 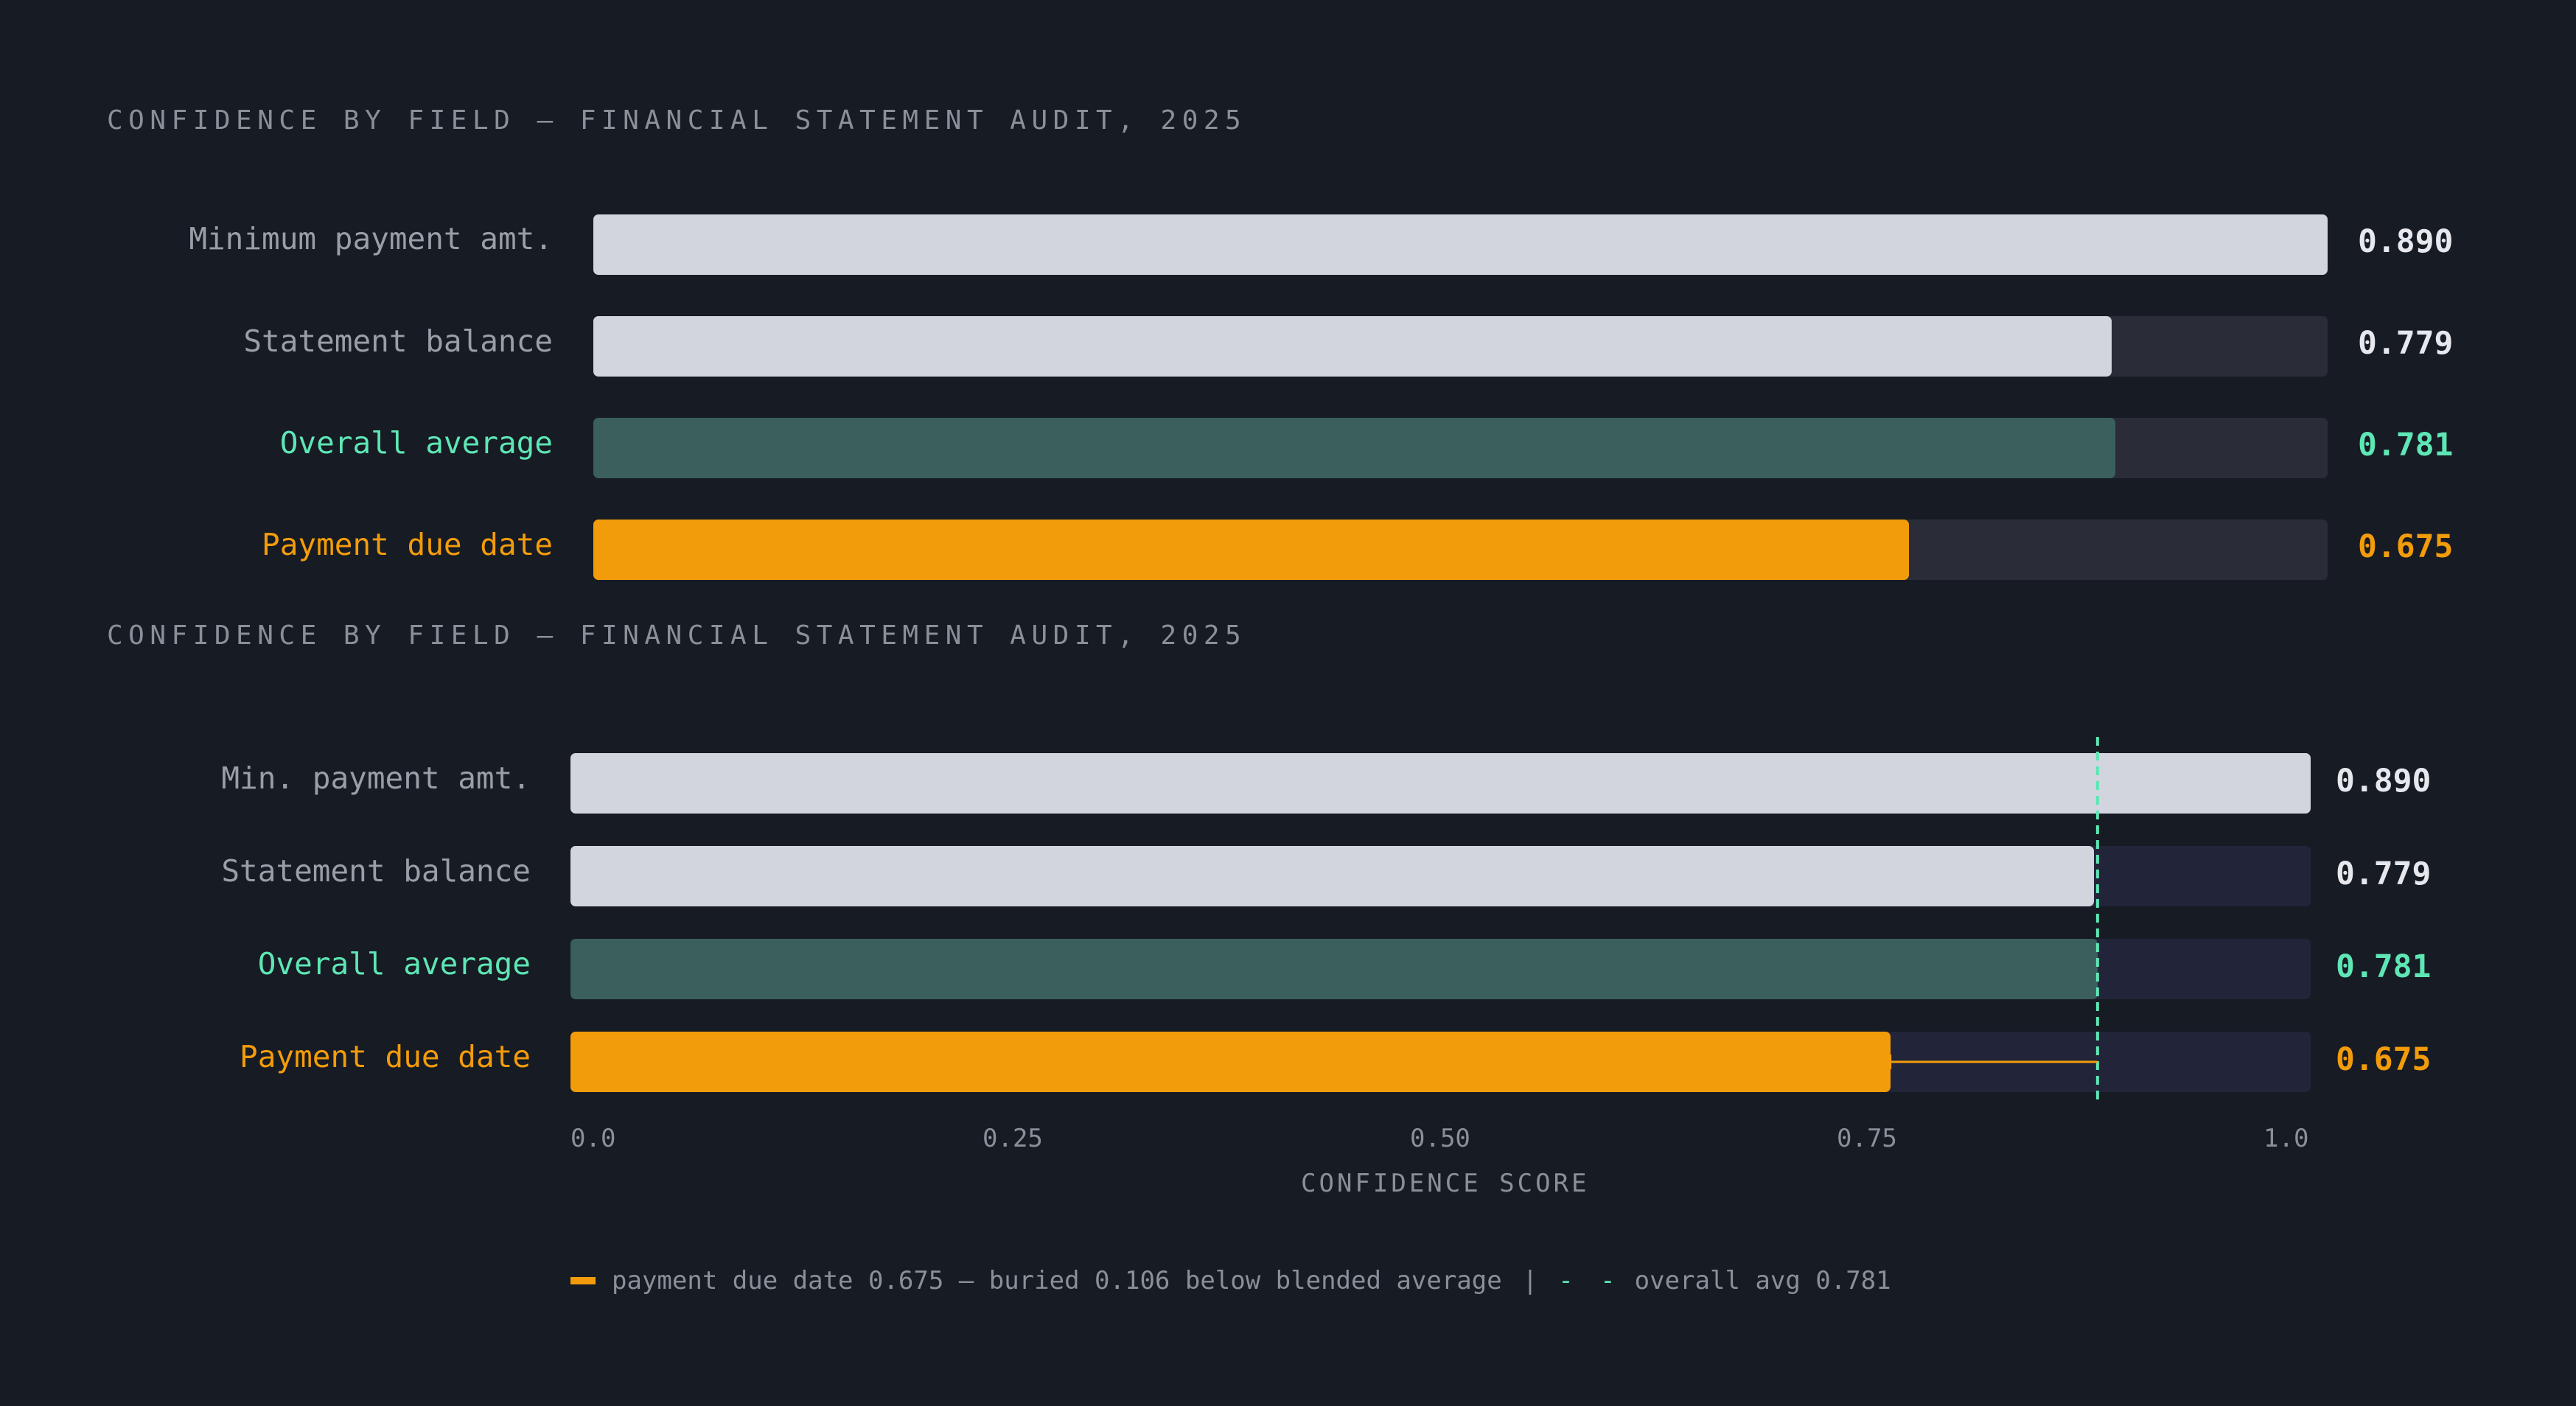 What do you see at coordinates (1994, 920) in the screenshot?
I see `chart2-overlay` at bounding box center [1994, 920].